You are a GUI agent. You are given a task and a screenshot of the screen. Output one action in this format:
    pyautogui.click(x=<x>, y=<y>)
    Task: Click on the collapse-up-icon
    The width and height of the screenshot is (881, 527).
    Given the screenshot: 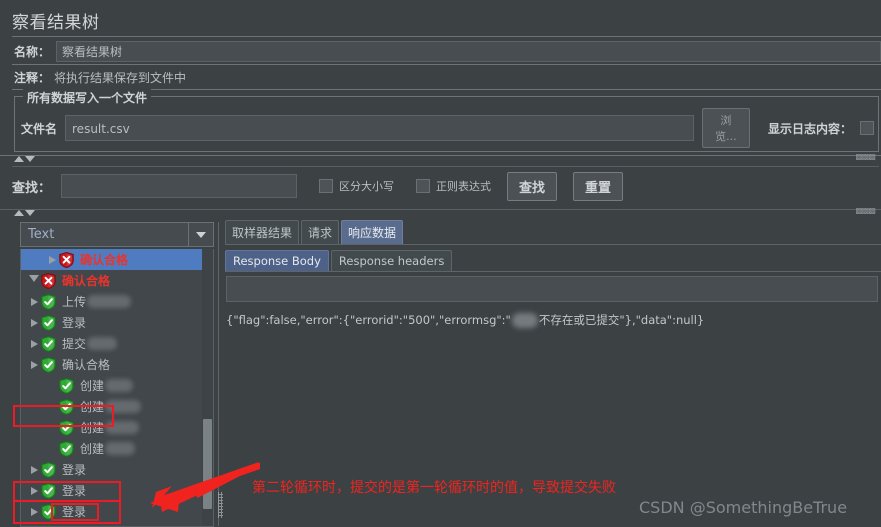 What is the action you would take?
    pyautogui.click(x=19, y=159)
    